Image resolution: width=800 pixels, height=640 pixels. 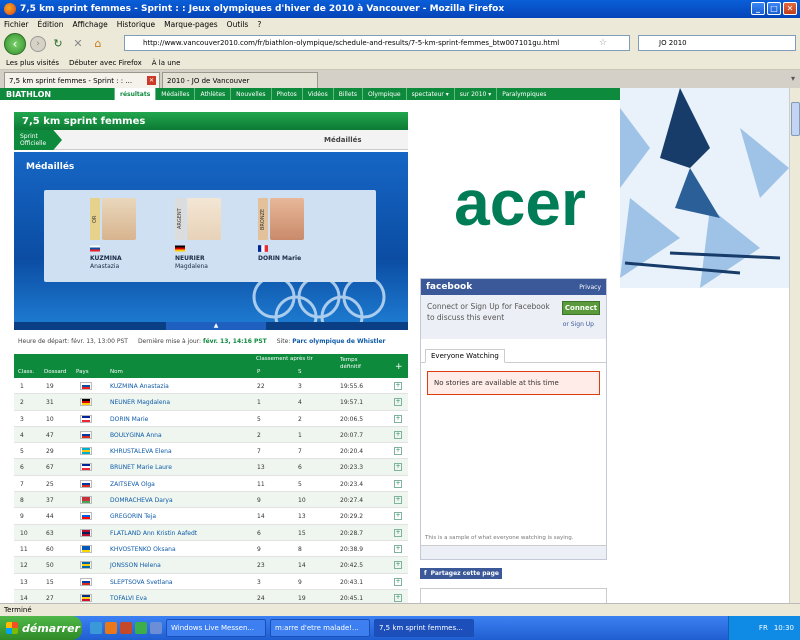 I want to click on menu-marque-pages: Marque-pages, so click(x=191, y=24).